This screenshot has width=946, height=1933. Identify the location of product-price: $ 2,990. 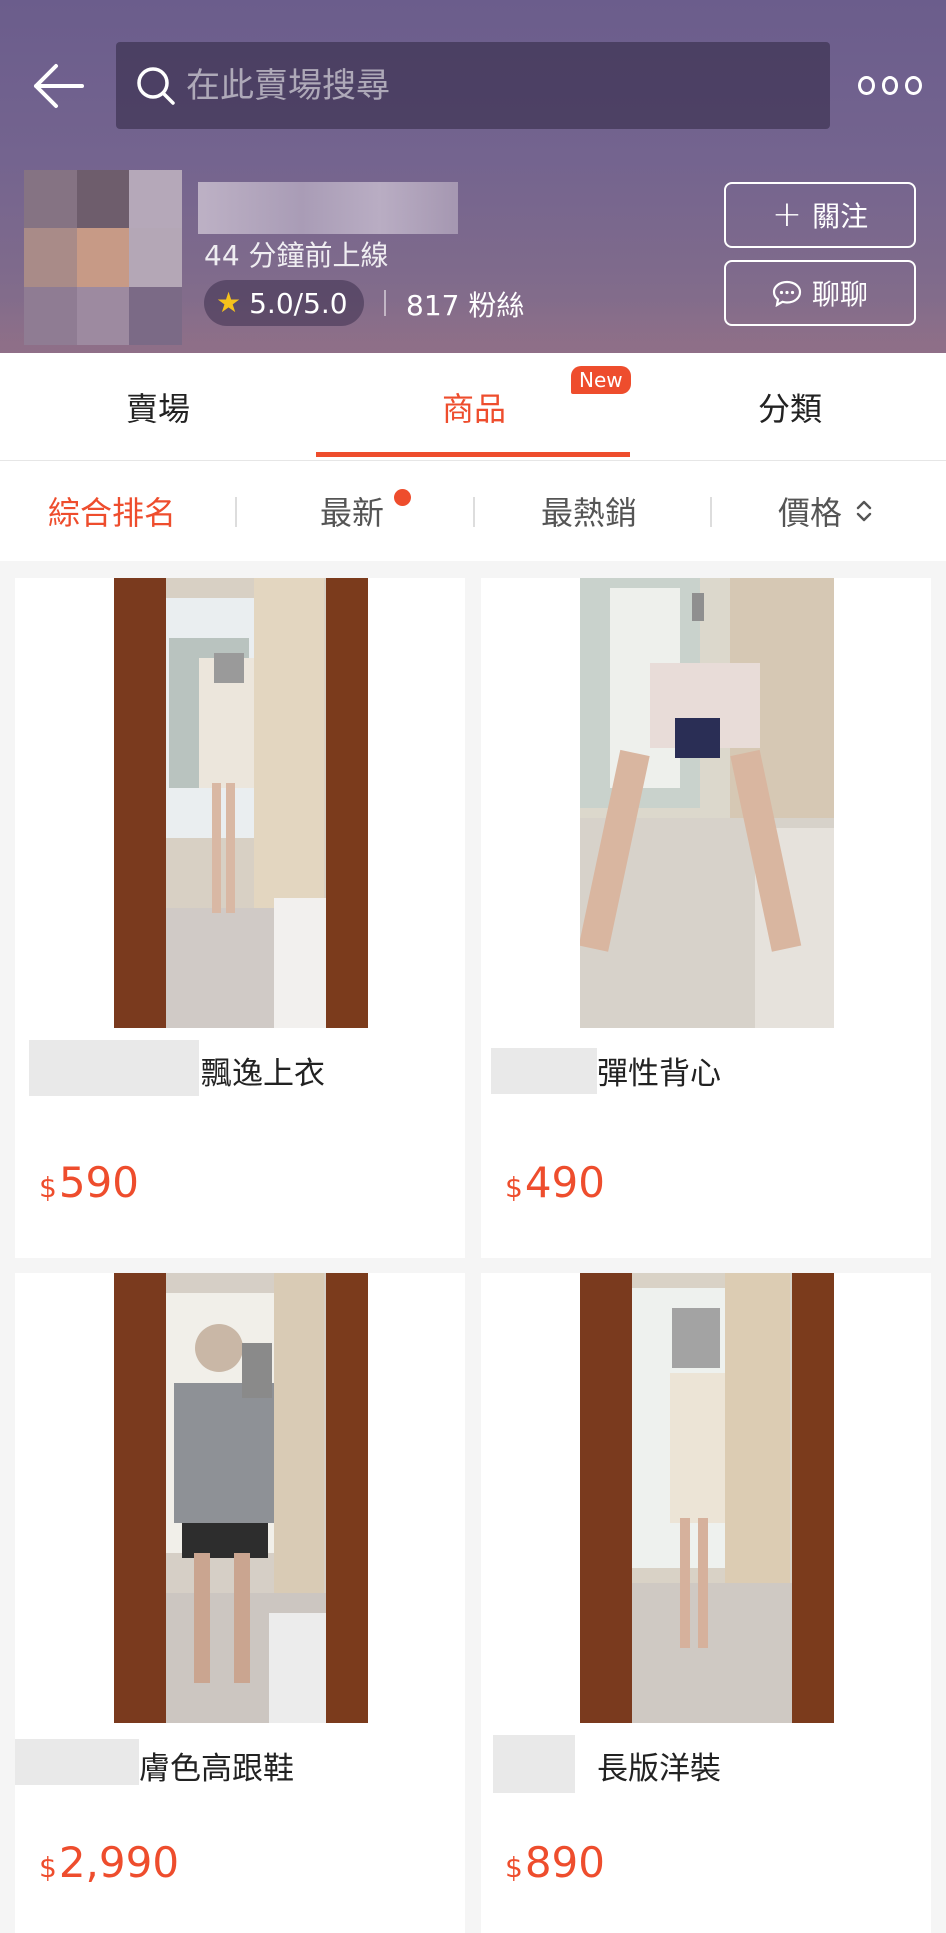
(109, 1862).